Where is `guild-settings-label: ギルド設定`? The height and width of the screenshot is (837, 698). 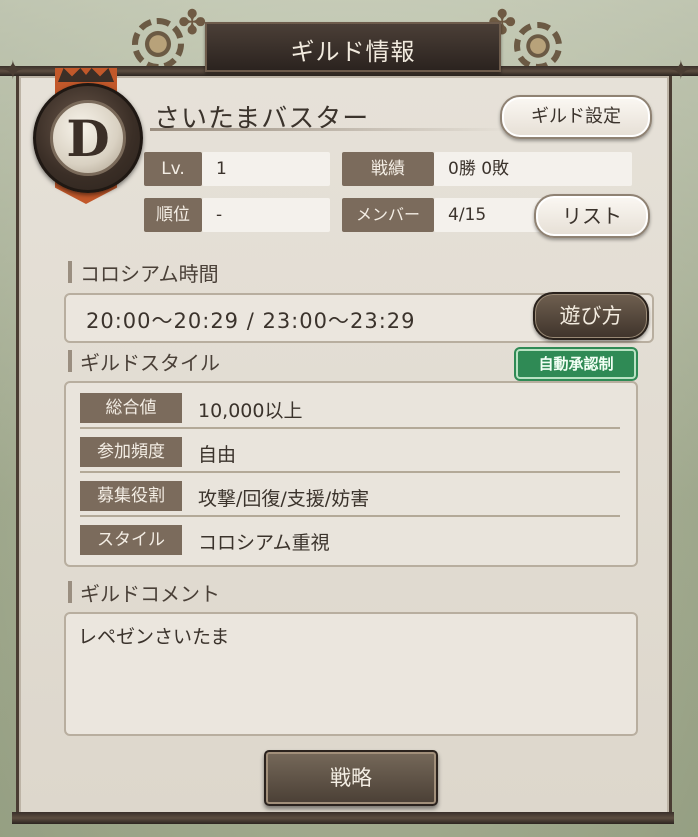
guild-settings-label: ギルド設定 is located at coordinates (576, 116).